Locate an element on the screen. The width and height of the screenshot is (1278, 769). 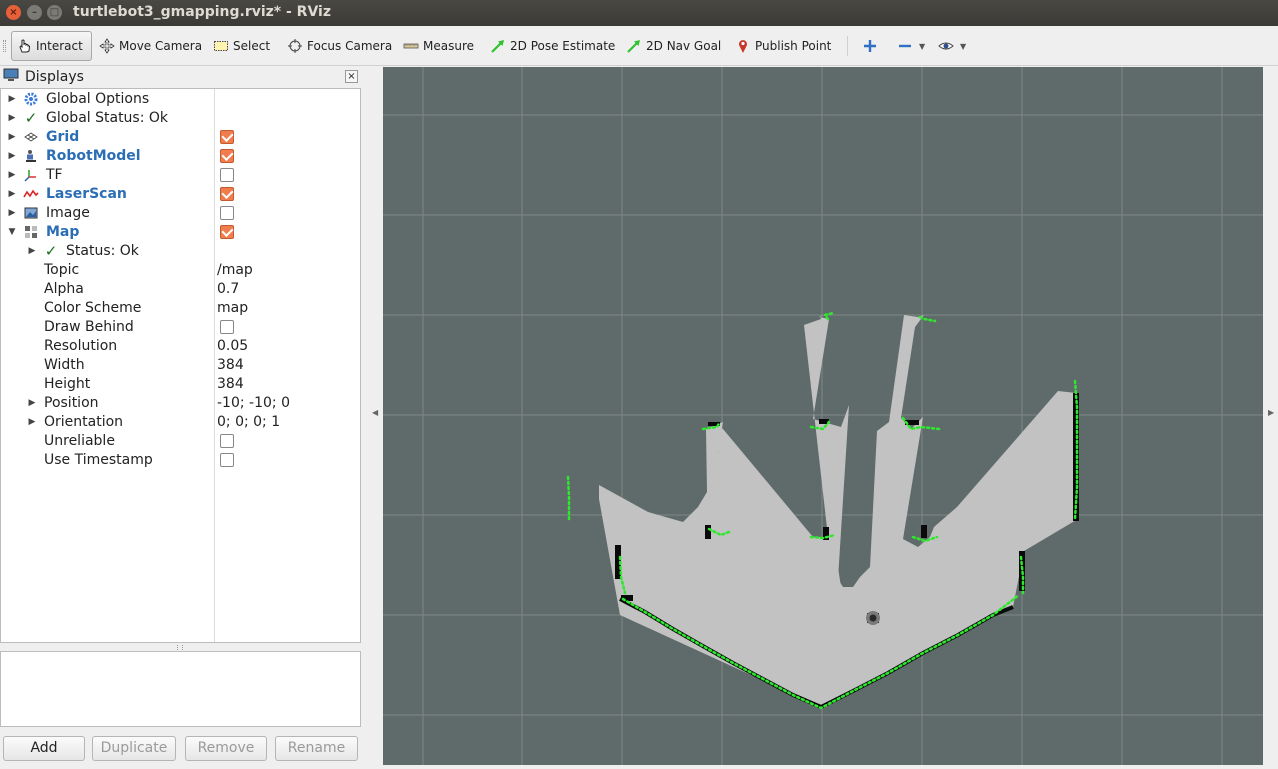
monitor-icon is located at coordinates (11, 77).